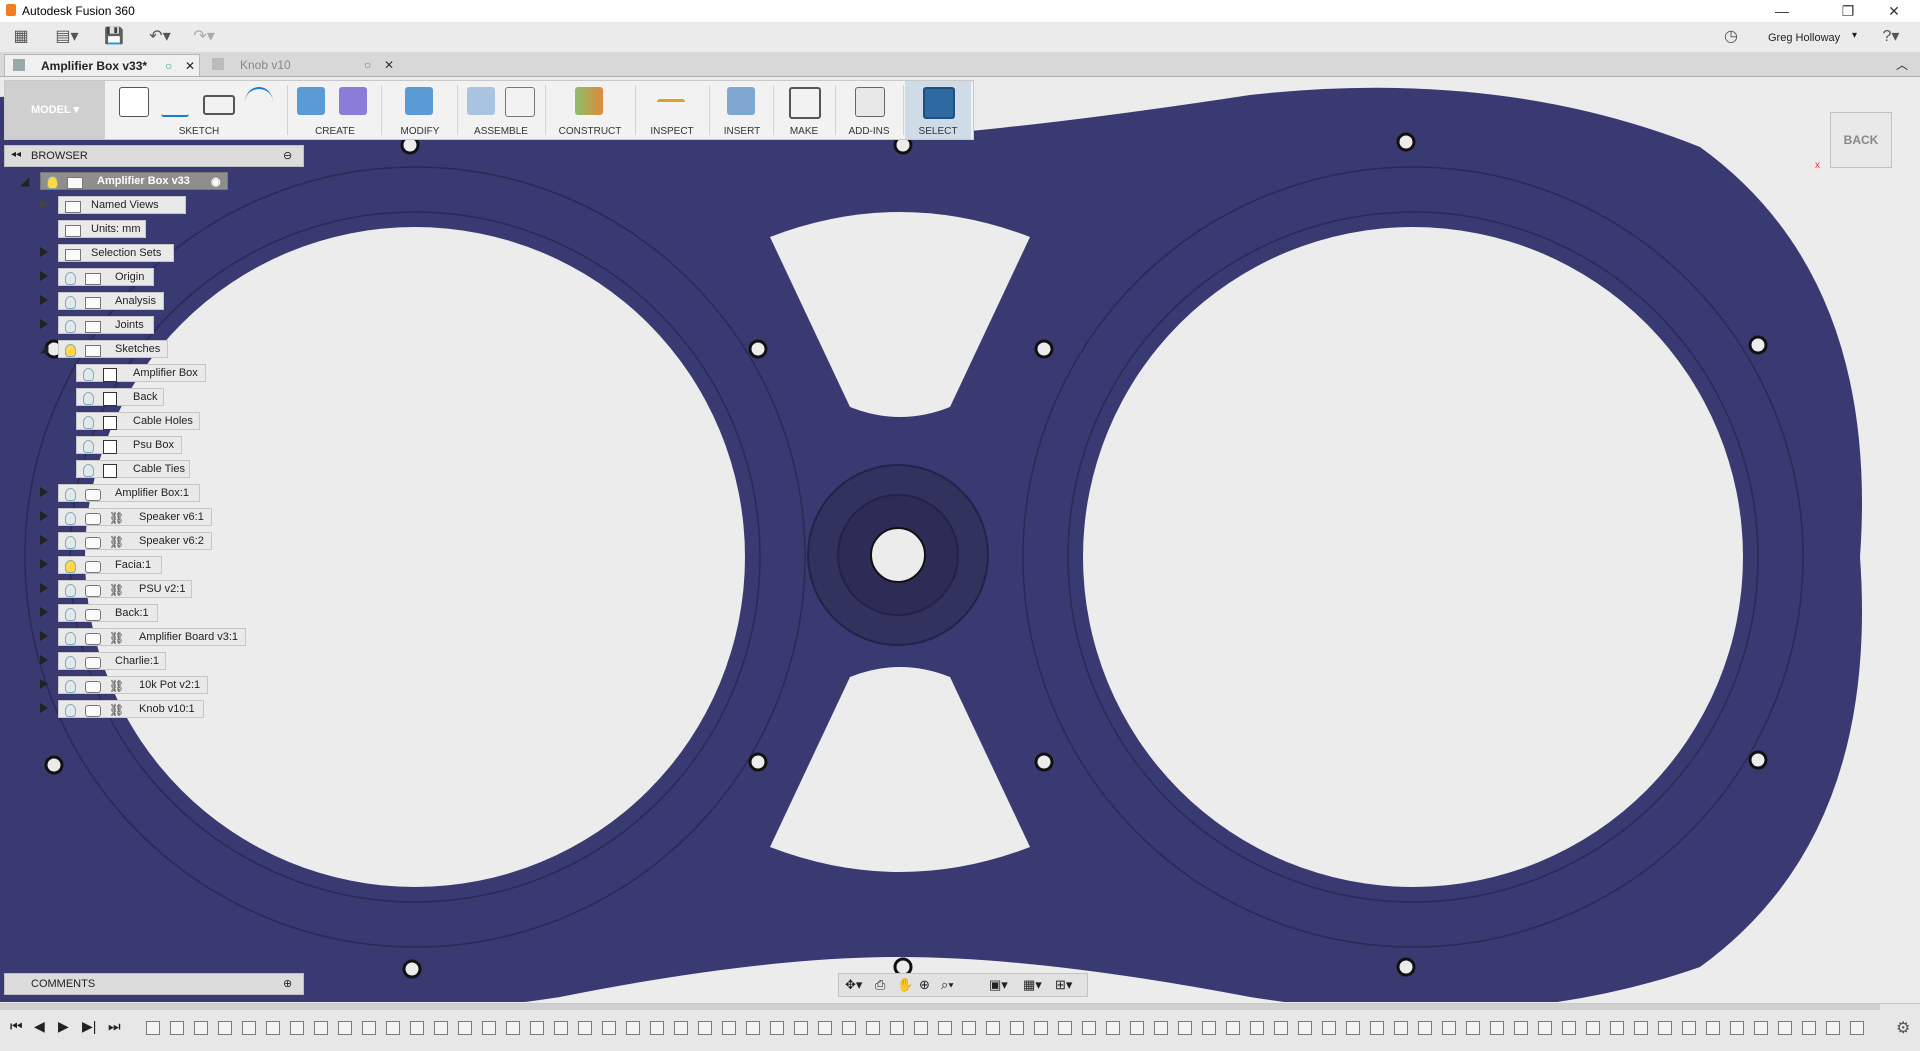 Image resolution: width=1920 pixels, height=1051 pixels. Describe the element at coordinates (122, 205) in the screenshot. I see `tree-node-named-views: Named Views` at that location.